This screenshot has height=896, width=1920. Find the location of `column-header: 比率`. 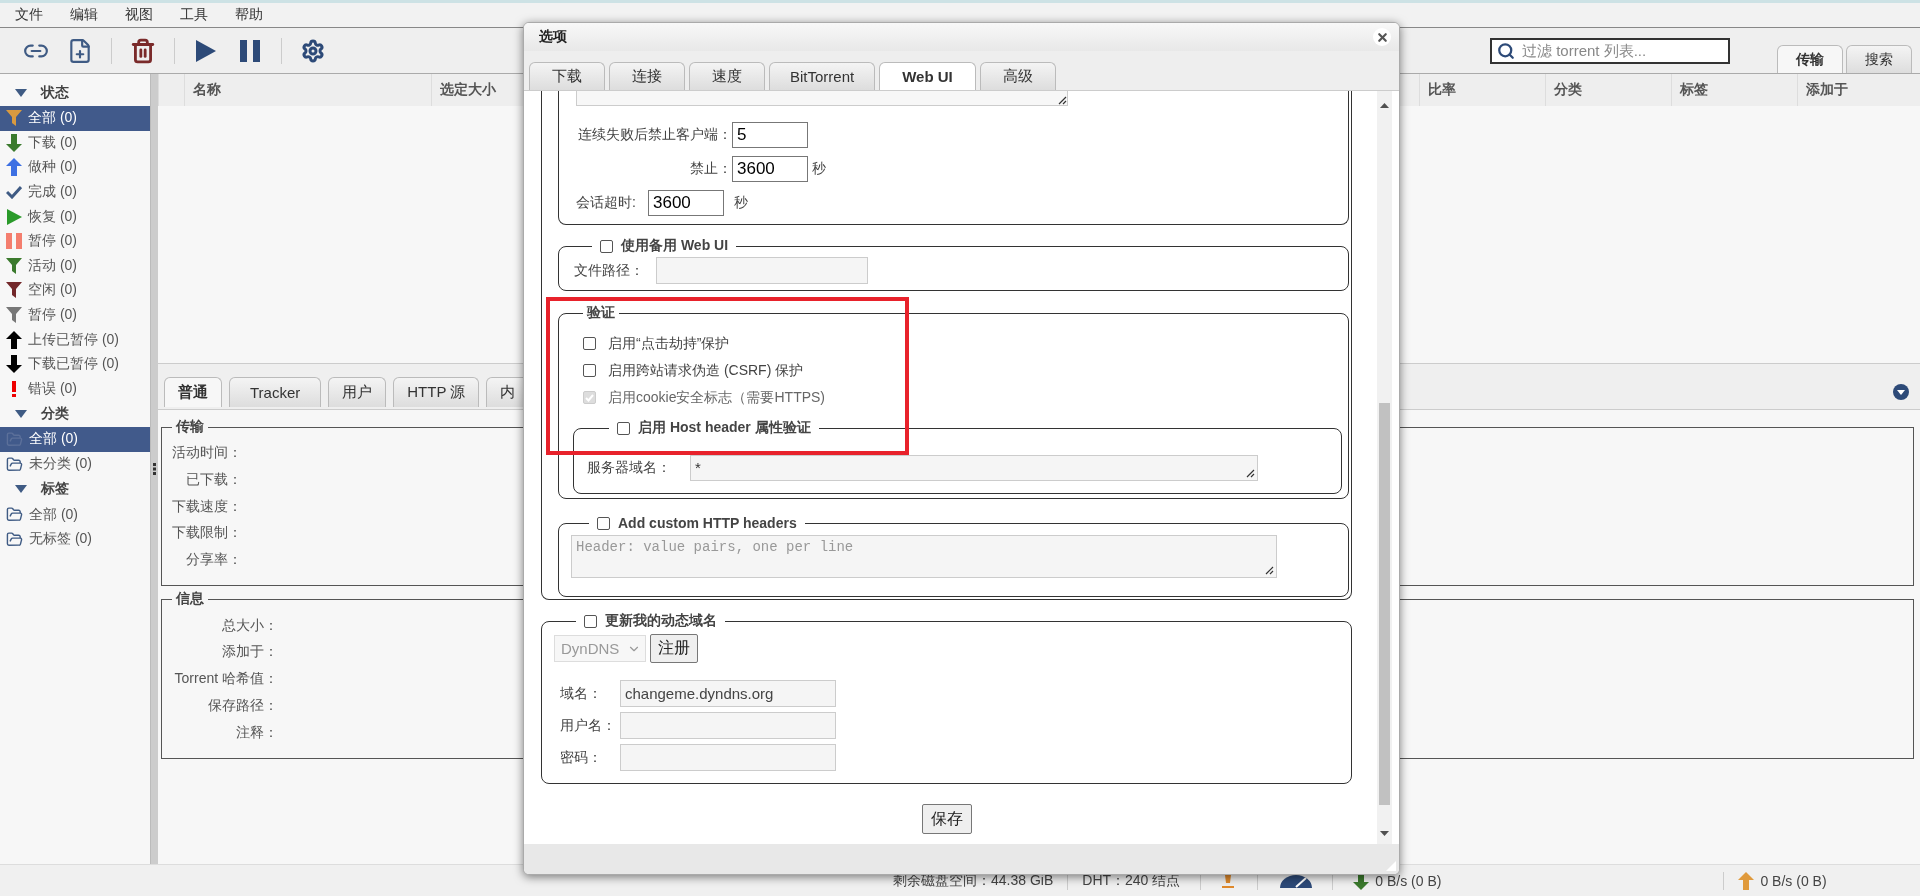

column-header: 比率 is located at coordinates (1482, 90).